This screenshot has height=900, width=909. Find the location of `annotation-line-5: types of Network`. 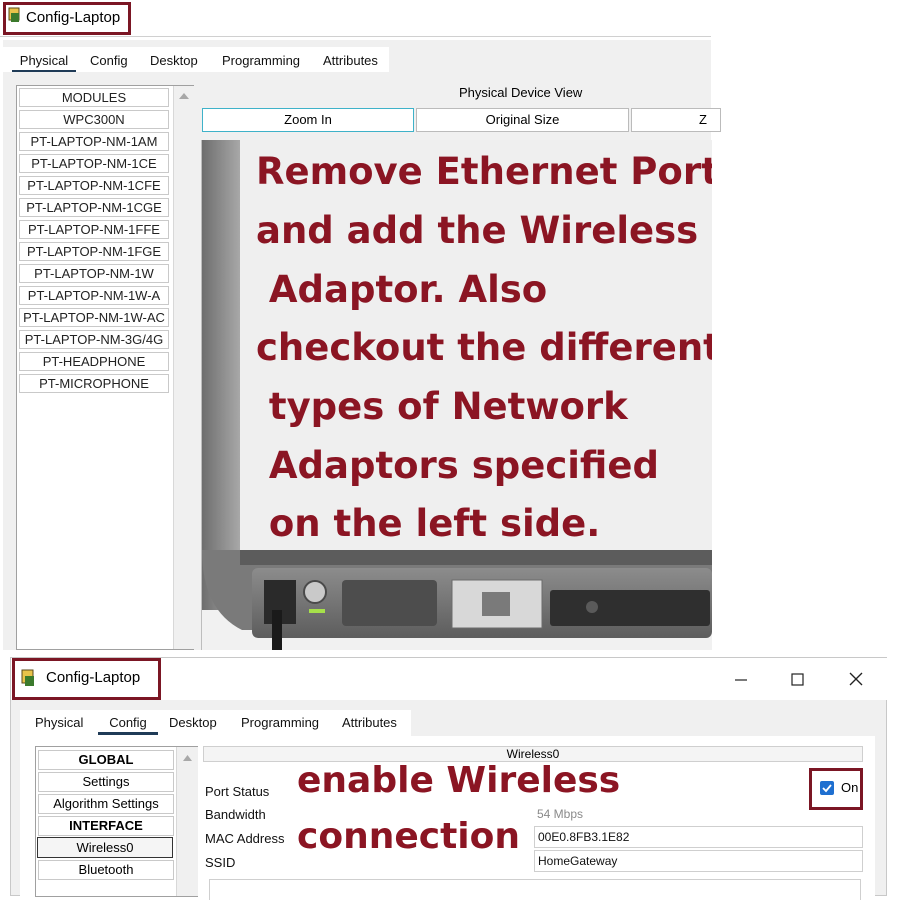

annotation-line-5: types of Network is located at coordinates (442, 406).